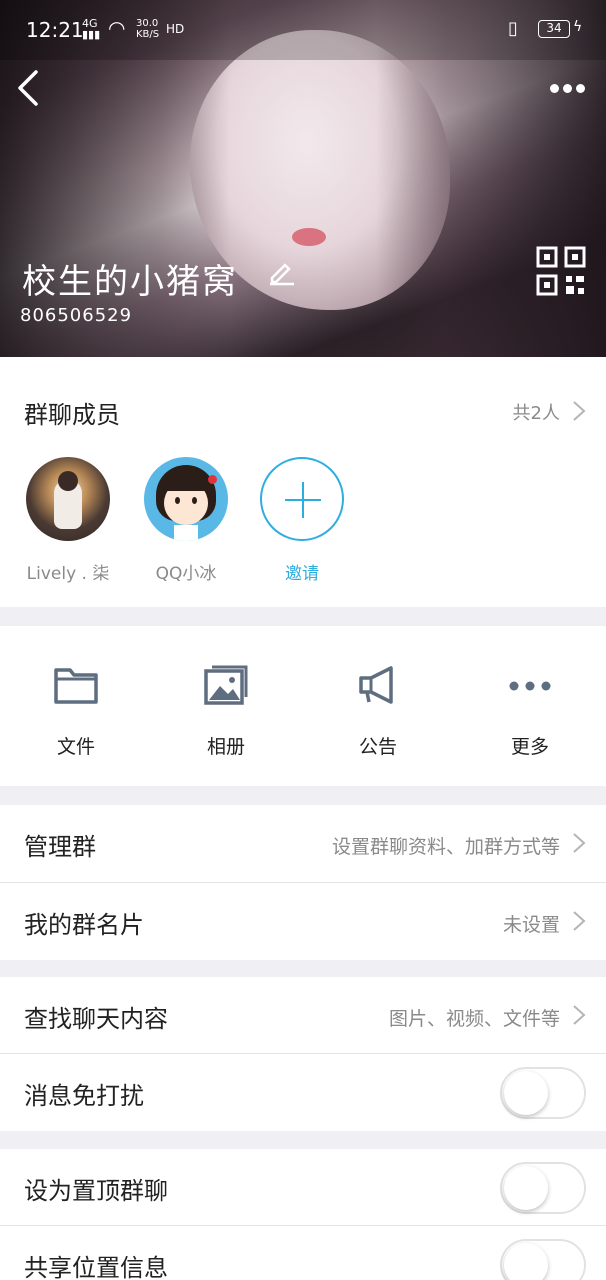 The image size is (606, 1280). I want to click on members-title: 群聊成员, so click(72, 415).